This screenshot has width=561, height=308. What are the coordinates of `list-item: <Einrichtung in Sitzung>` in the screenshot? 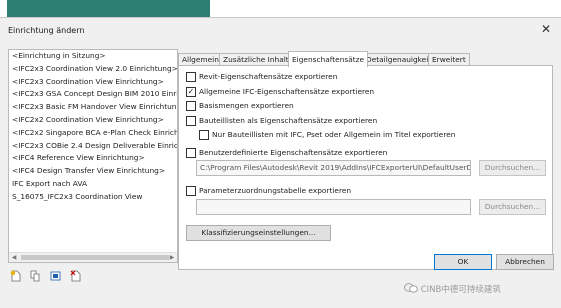 It's located at (93, 56).